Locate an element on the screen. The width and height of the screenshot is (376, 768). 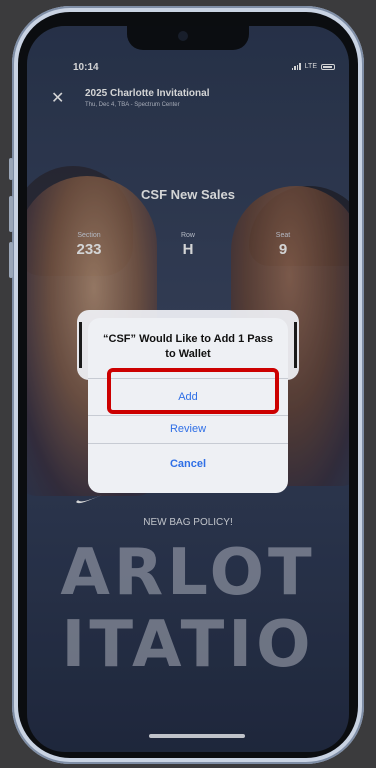
volume-up-button is located at coordinates (11, 214).